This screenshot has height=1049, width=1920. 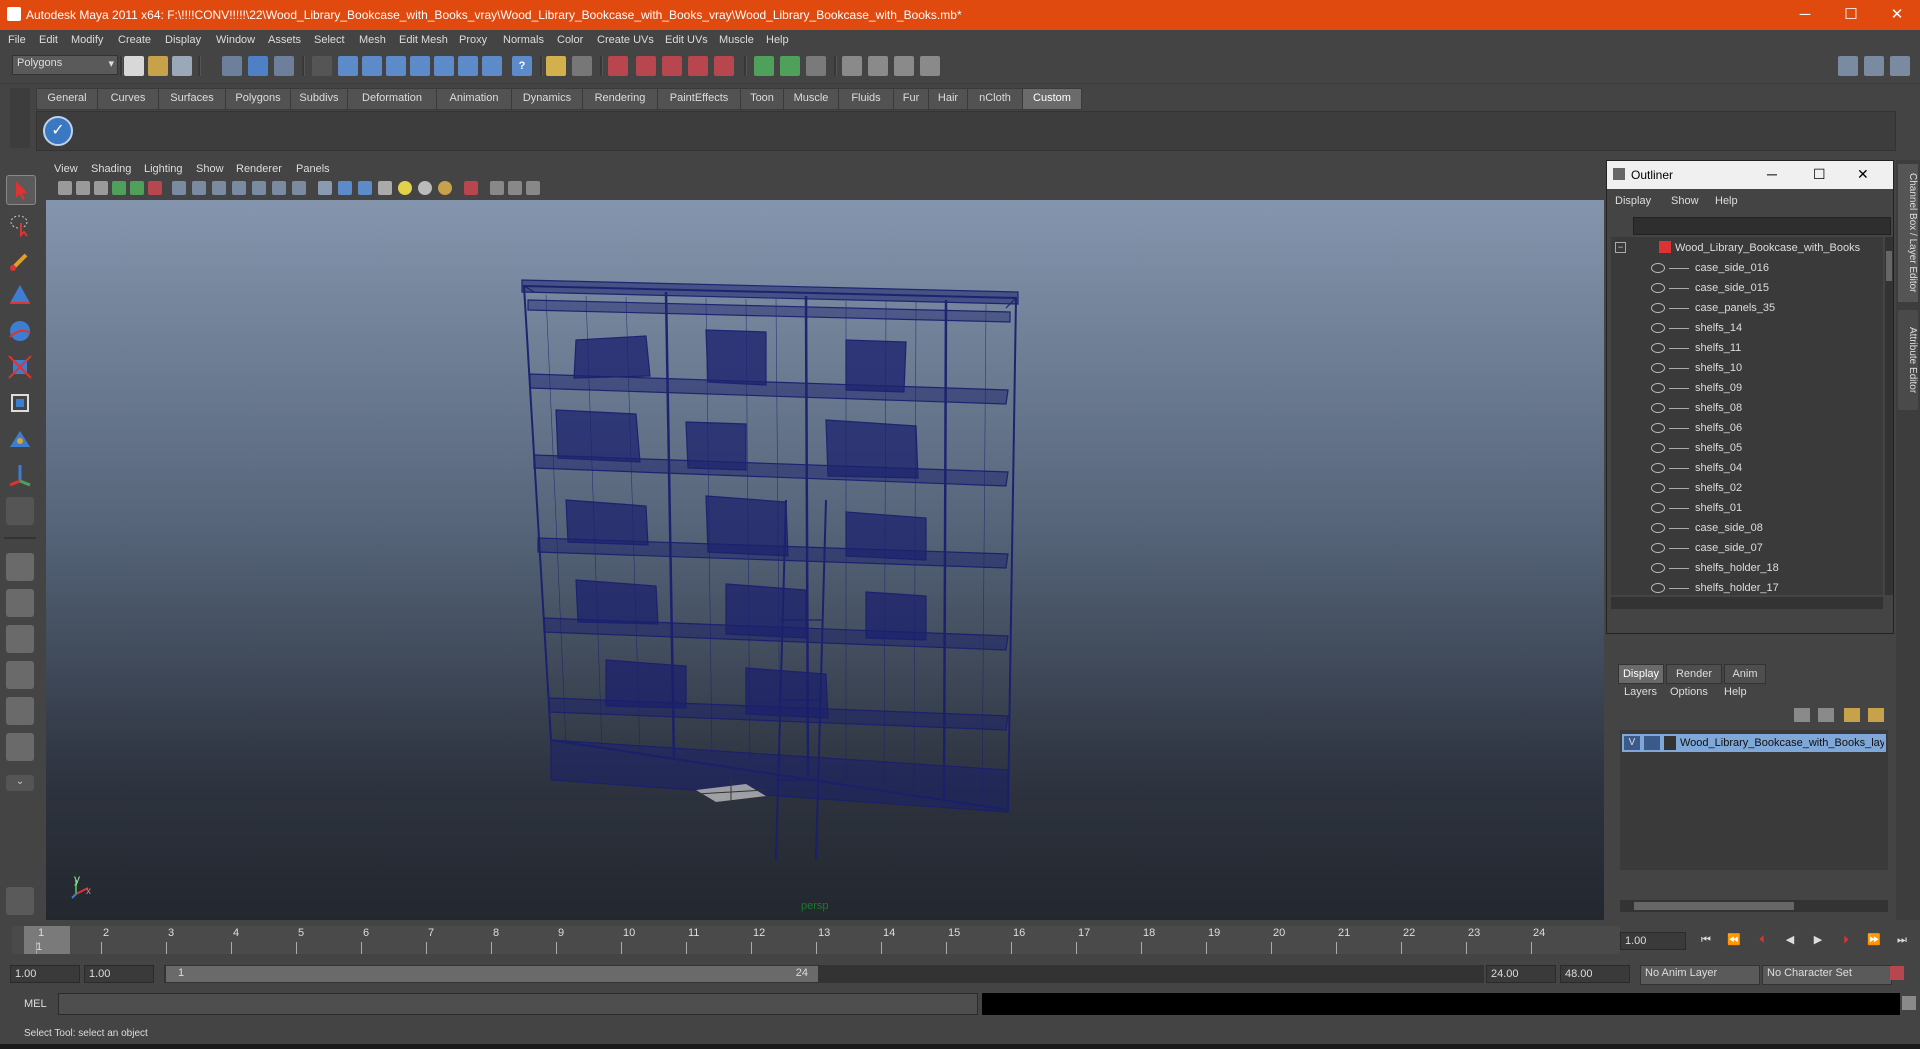 What do you see at coordinates (618, 66) in the screenshot?
I see `snap-to-grid-icon` at bounding box center [618, 66].